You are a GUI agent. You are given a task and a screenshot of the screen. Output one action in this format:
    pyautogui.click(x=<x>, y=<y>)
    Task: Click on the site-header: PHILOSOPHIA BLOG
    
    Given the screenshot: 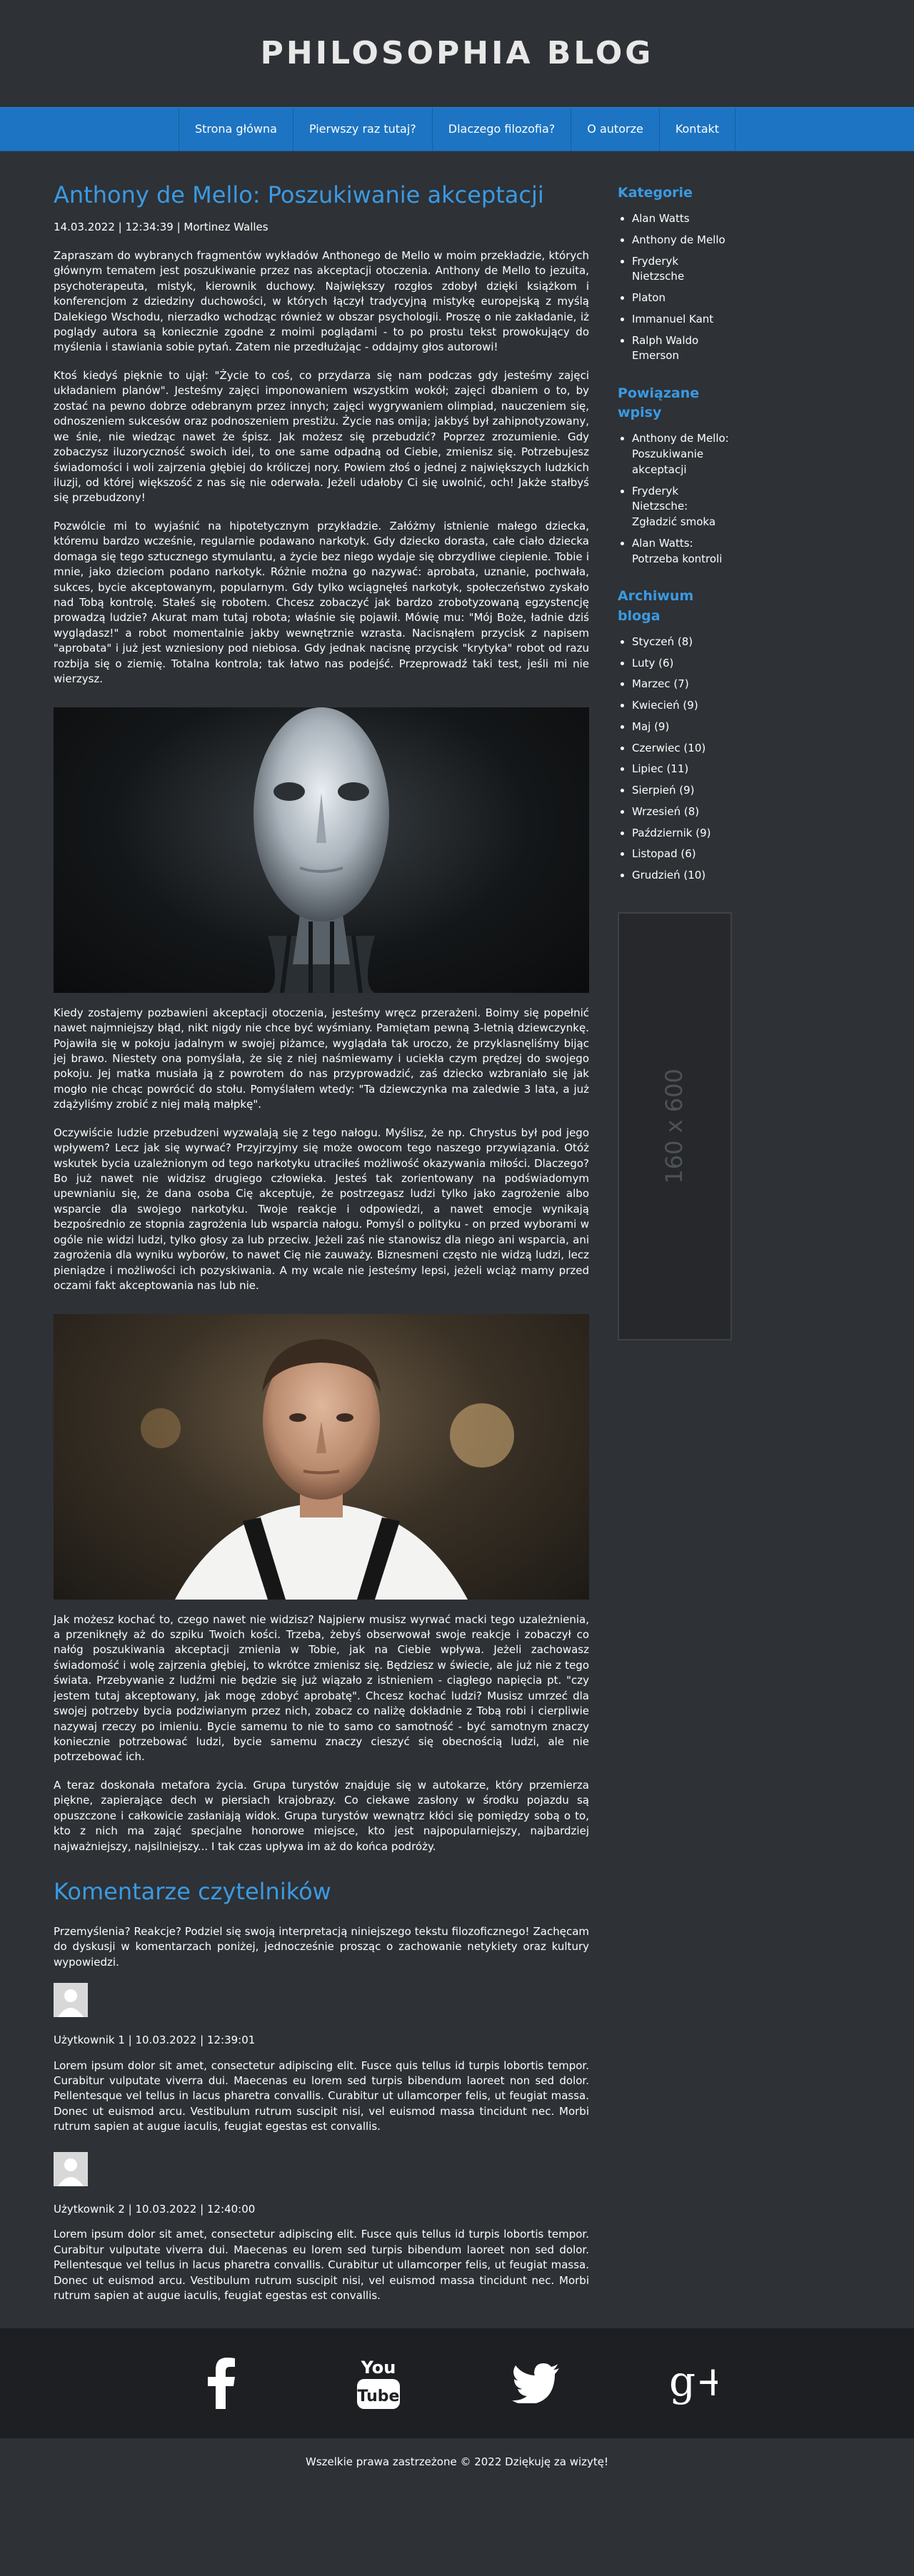 What is the action you would take?
    pyautogui.click(x=457, y=53)
    